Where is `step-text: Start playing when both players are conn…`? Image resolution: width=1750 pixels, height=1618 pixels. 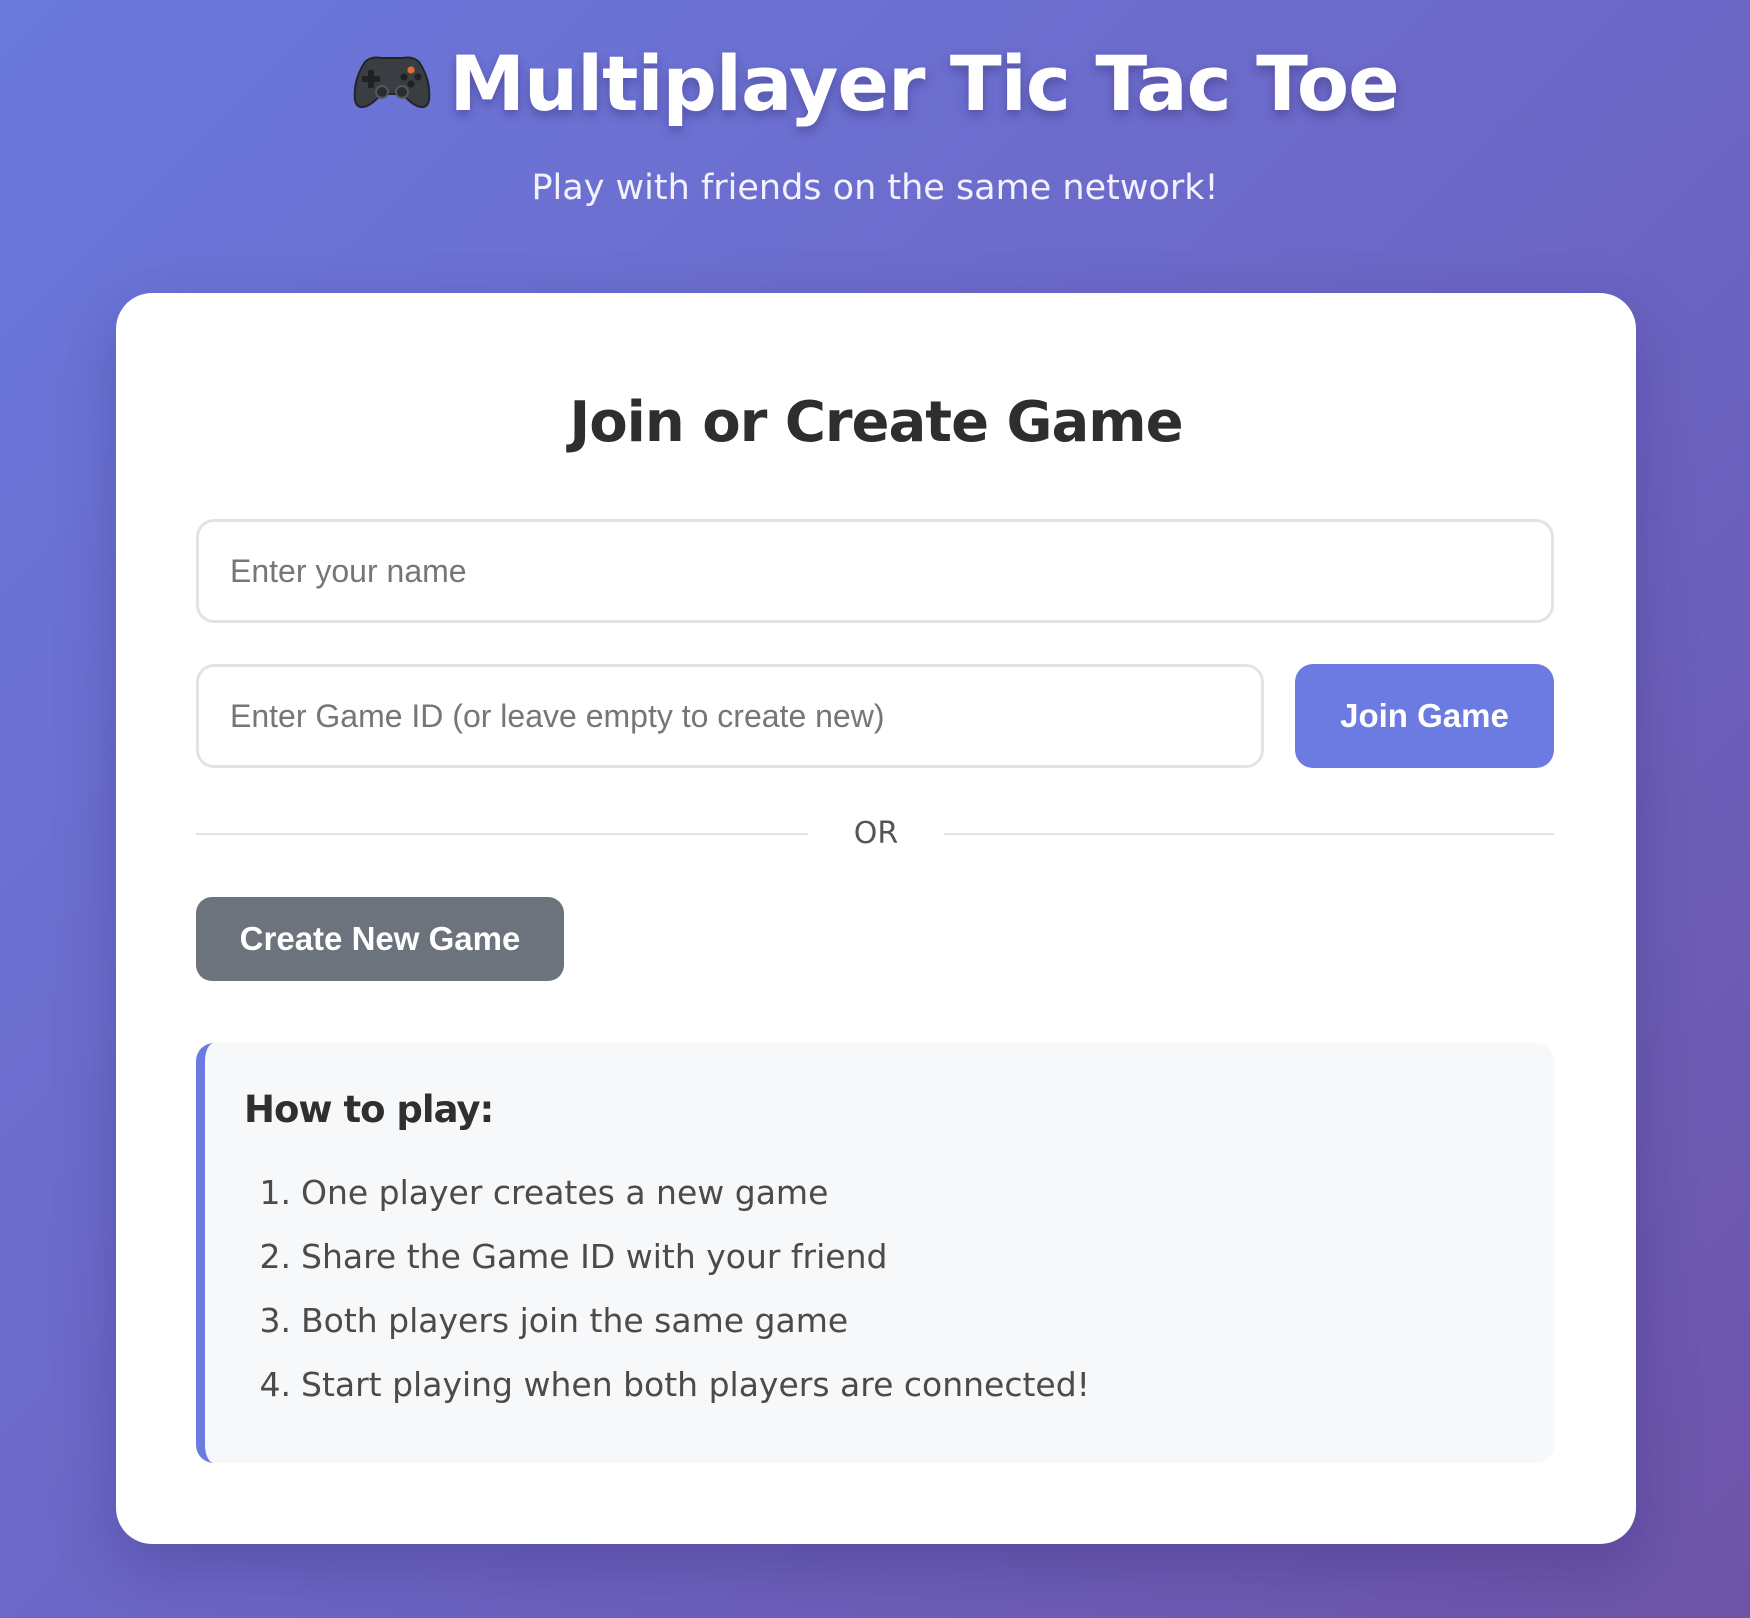 step-text: Start playing when both players are conn… is located at coordinates (695, 1384).